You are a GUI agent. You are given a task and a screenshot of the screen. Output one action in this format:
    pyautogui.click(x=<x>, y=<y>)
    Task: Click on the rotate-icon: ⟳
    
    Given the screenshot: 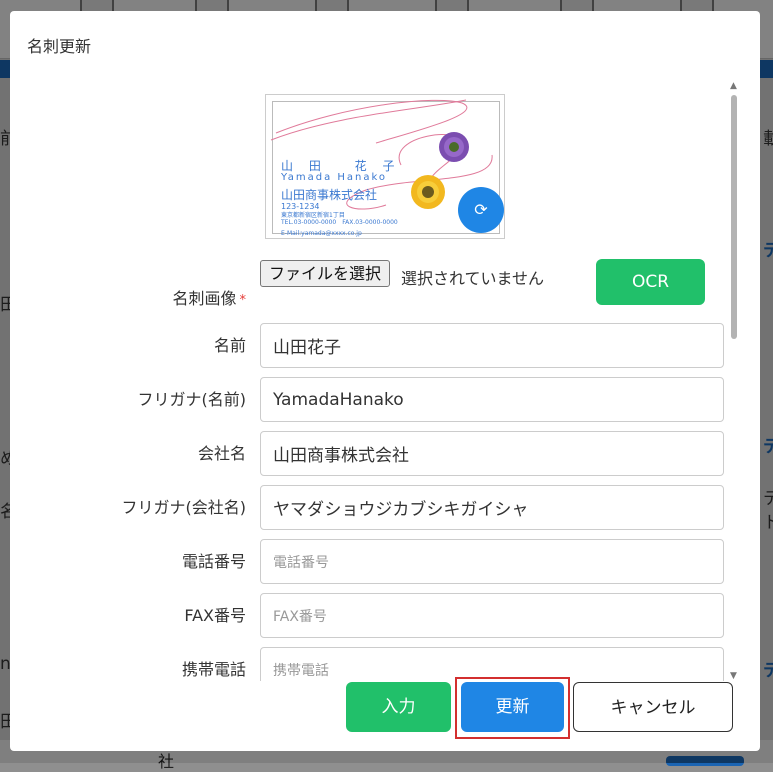 What is the action you would take?
    pyautogui.click(x=481, y=209)
    